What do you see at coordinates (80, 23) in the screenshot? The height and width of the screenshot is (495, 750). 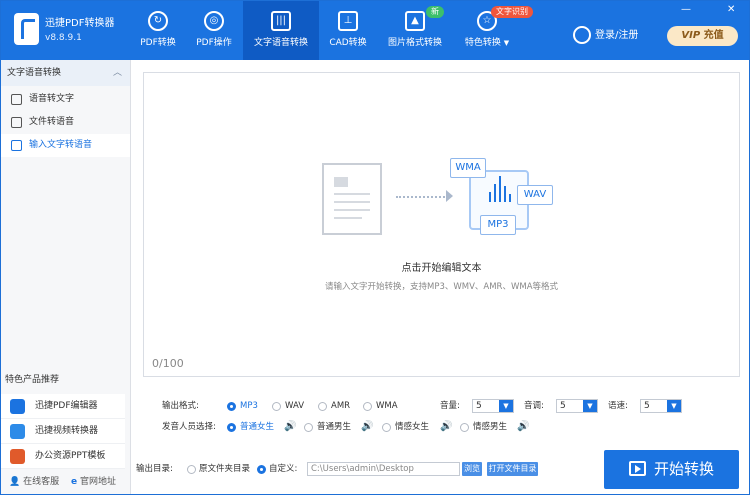 I see `app-title: 迅捷PDF转换器` at bounding box center [80, 23].